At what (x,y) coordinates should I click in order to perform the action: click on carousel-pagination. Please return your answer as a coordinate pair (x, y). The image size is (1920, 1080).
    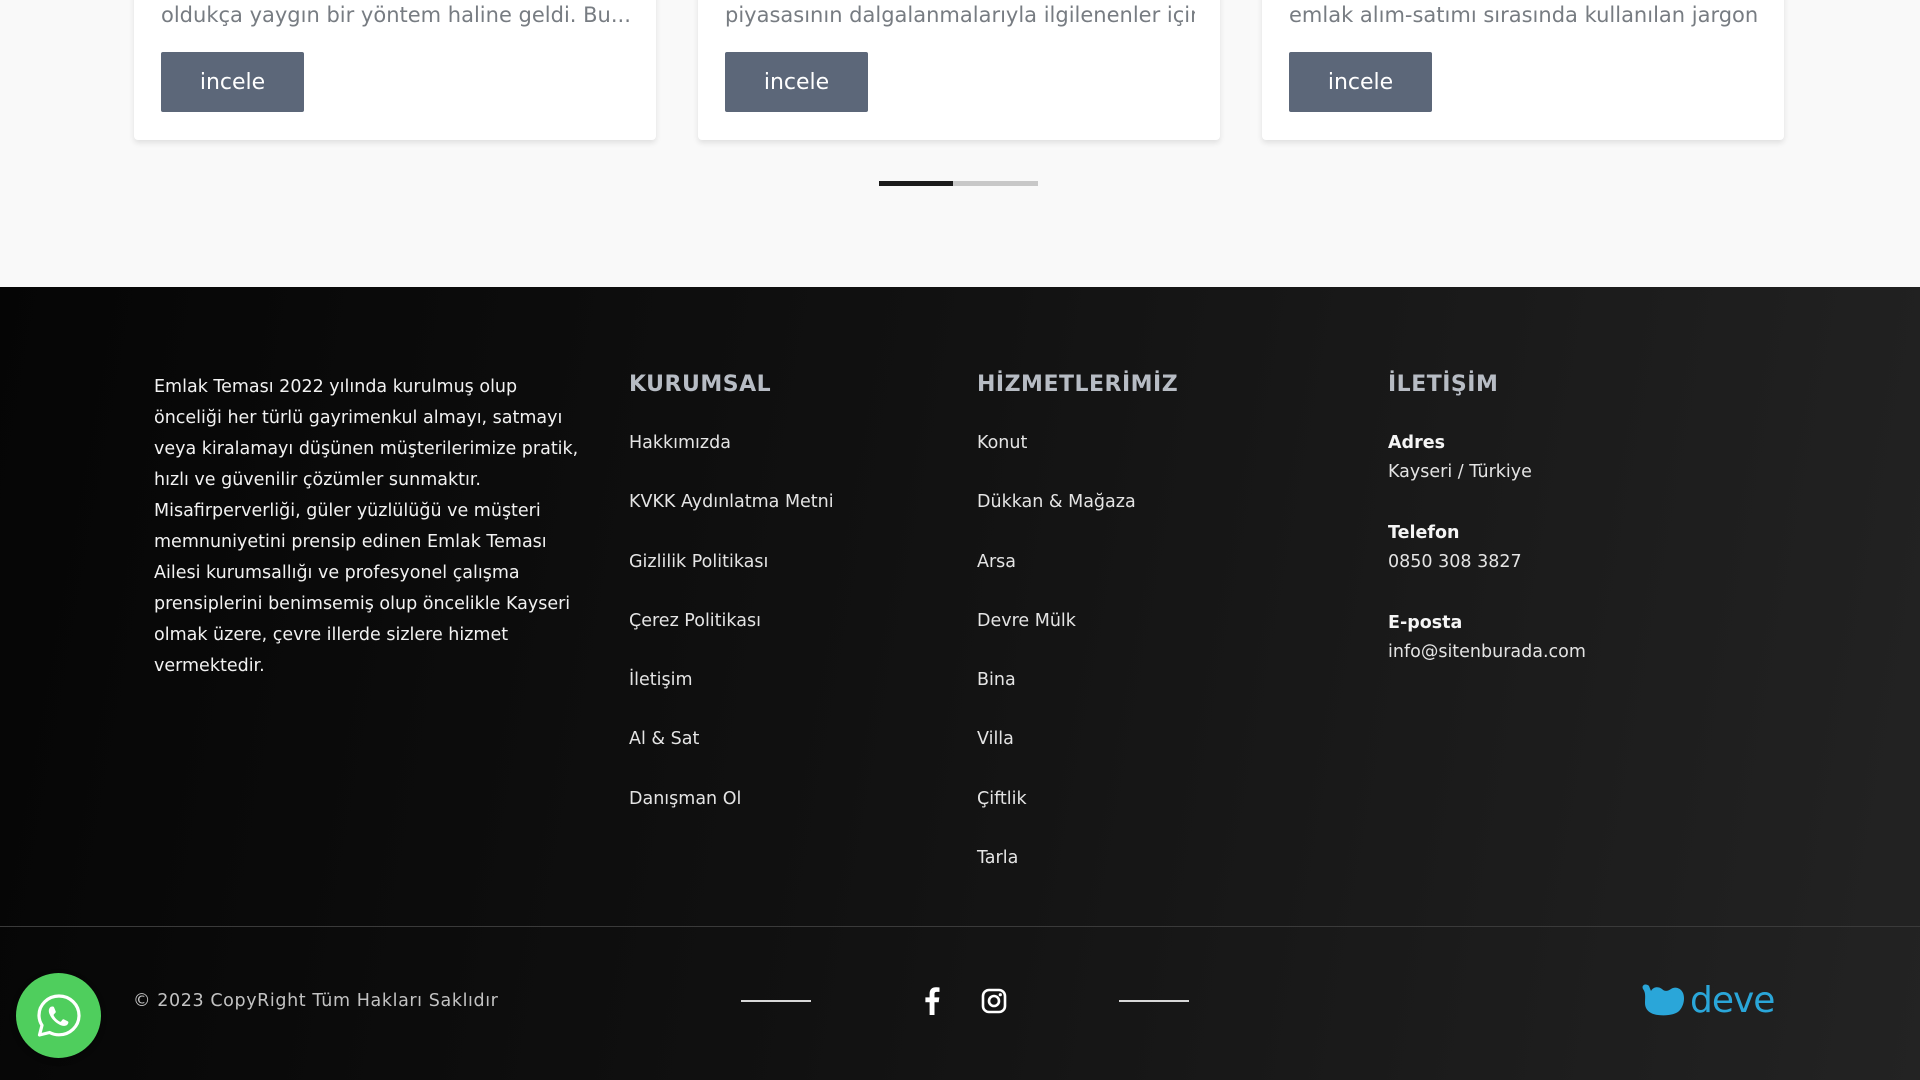
    Looking at the image, I should click on (958, 183).